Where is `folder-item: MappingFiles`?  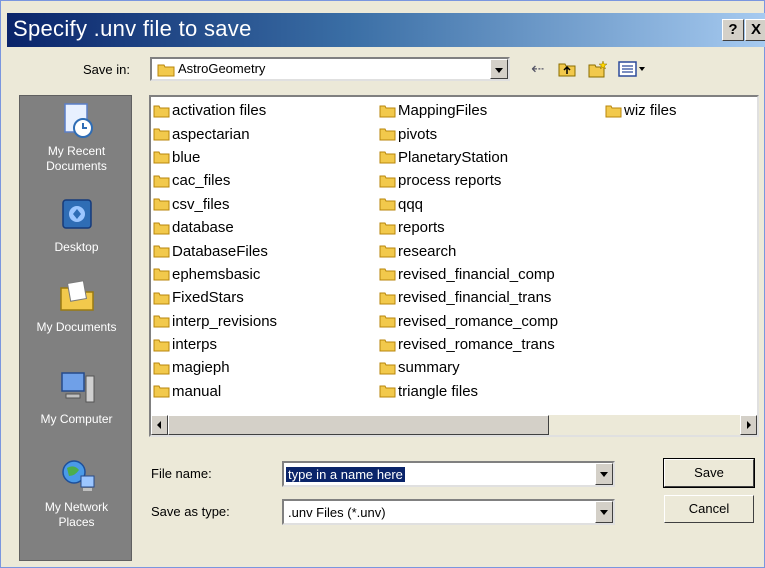
folder-item: MappingFiles is located at coordinates (468, 110).